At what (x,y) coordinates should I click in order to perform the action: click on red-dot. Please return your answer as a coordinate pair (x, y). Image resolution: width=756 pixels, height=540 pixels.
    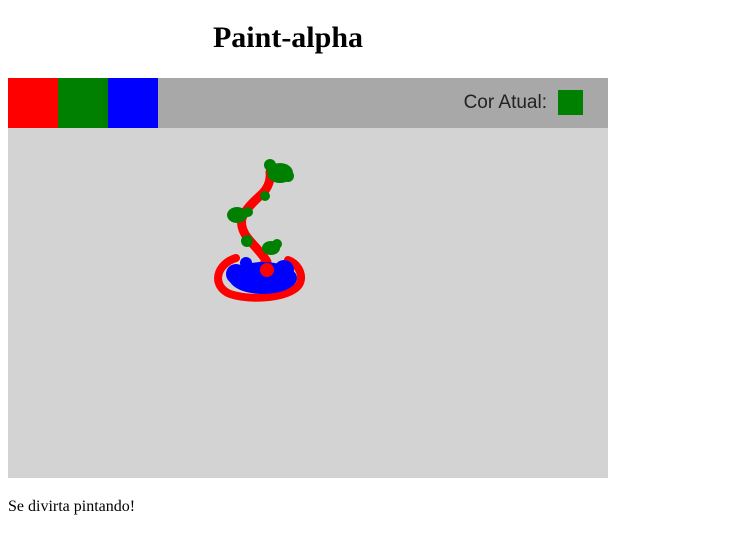
    Looking at the image, I should click on (267, 270).